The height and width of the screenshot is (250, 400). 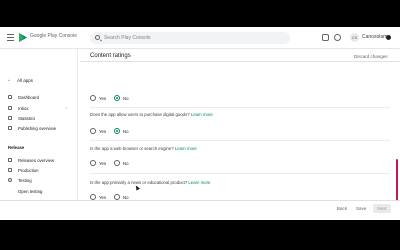 I want to click on radio-group-previous: Yes No, so click(x=150, y=99).